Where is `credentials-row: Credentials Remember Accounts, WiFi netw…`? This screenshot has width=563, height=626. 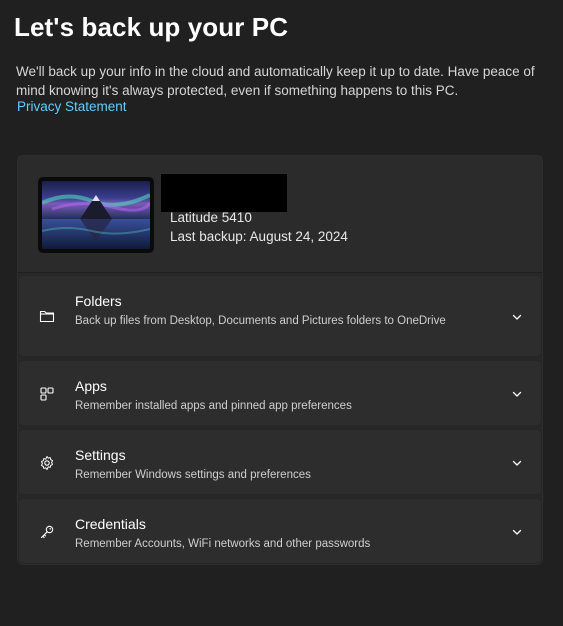
credentials-row: Credentials Remember Accounts, WiFi netw… is located at coordinates (280, 531).